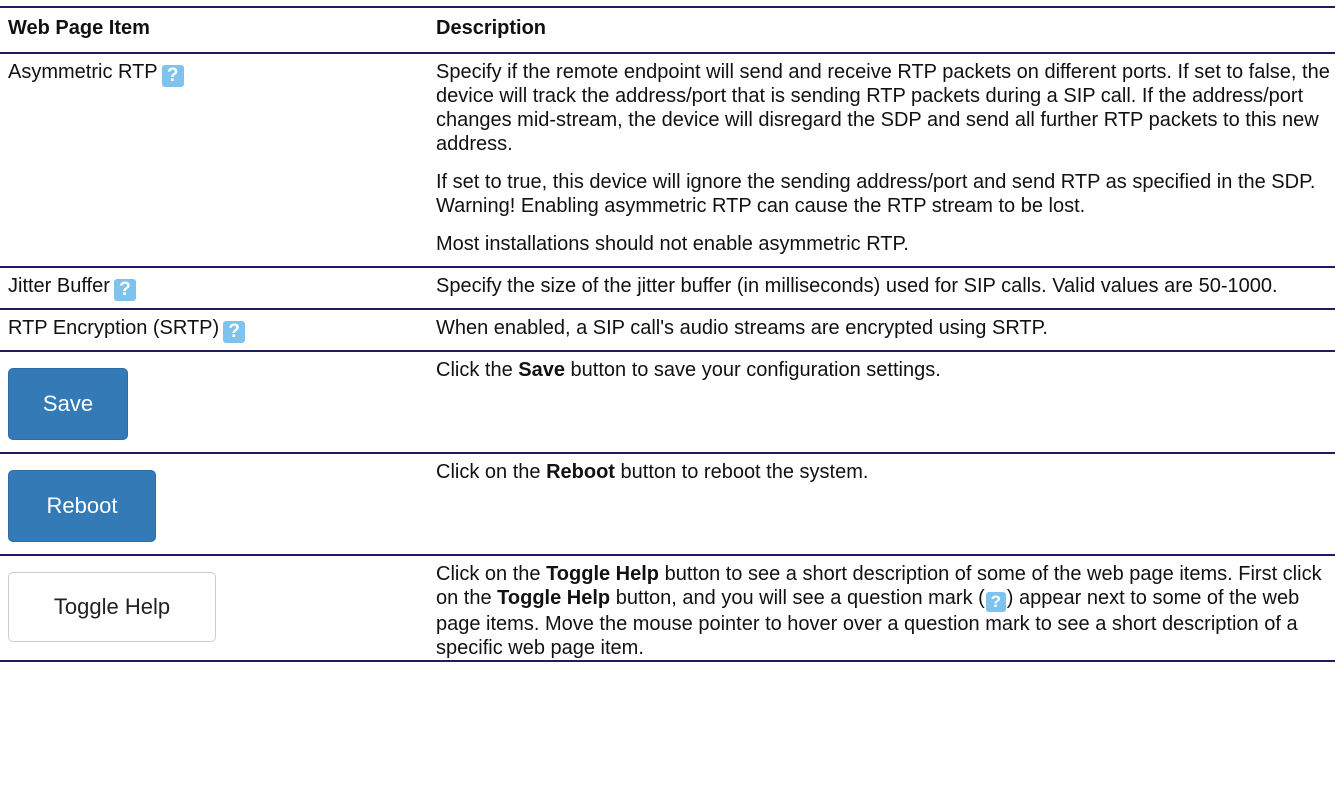 The image size is (1335, 797). What do you see at coordinates (112, 607) in the screenshot?
I see `toggle-help-button: Toggle Help` at bounding box center [112, 607].